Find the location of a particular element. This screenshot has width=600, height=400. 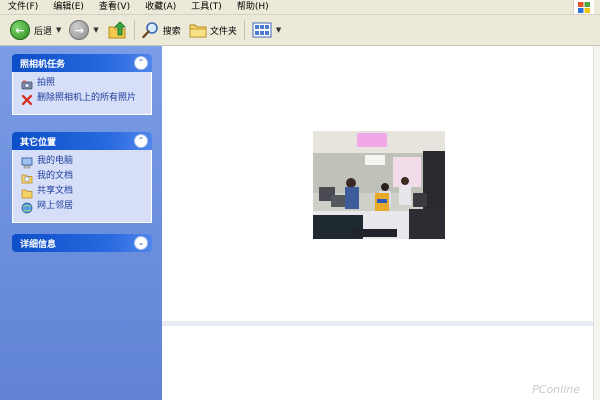

place-label: 我的文档 is located at coordinates (55, 176).